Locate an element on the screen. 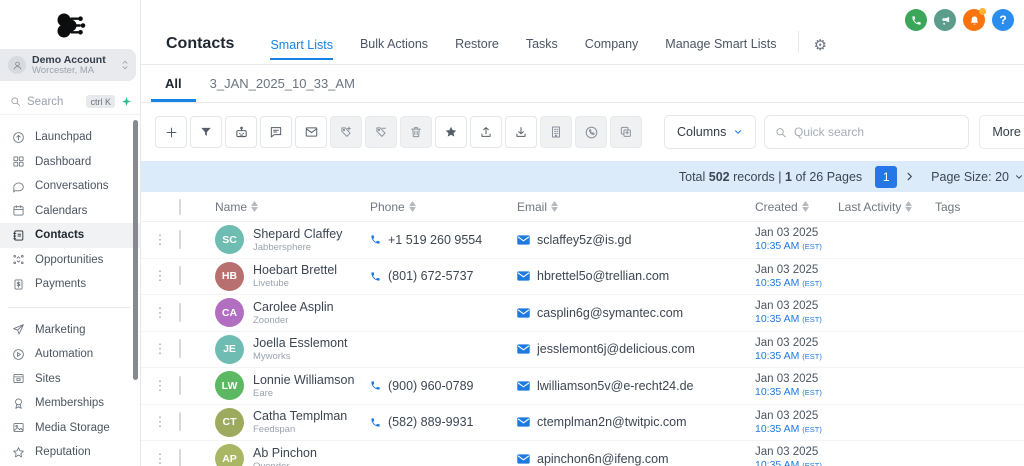  contact-name: Carolee Asplin is located at coordinates (293, 307).